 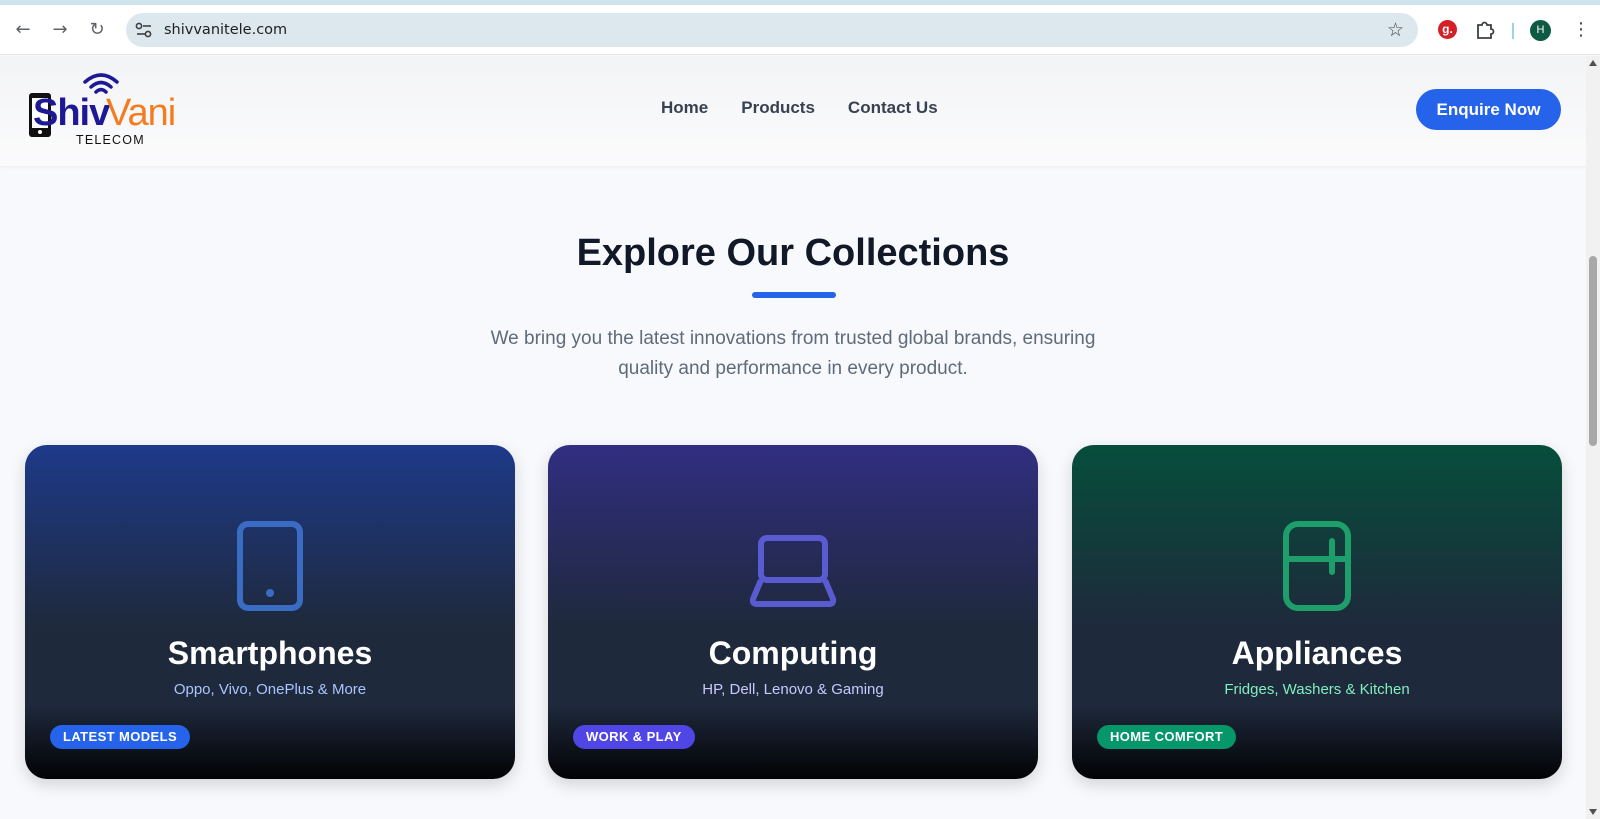 I want to click on browser-menu-icon: ⋮, so click(x=1581, y=30).